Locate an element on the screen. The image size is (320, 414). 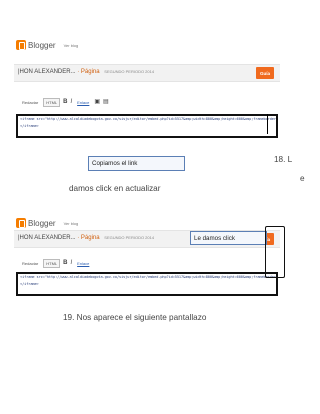
editor-toolbar: Redactar HTML B I Enlace is located at coordinates (147, 263).